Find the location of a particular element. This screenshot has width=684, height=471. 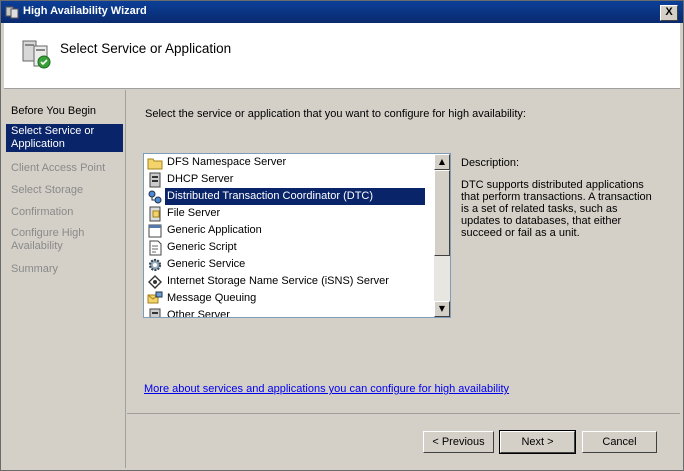

page-title: Select Service or Application is located at coordinates (146, 48).